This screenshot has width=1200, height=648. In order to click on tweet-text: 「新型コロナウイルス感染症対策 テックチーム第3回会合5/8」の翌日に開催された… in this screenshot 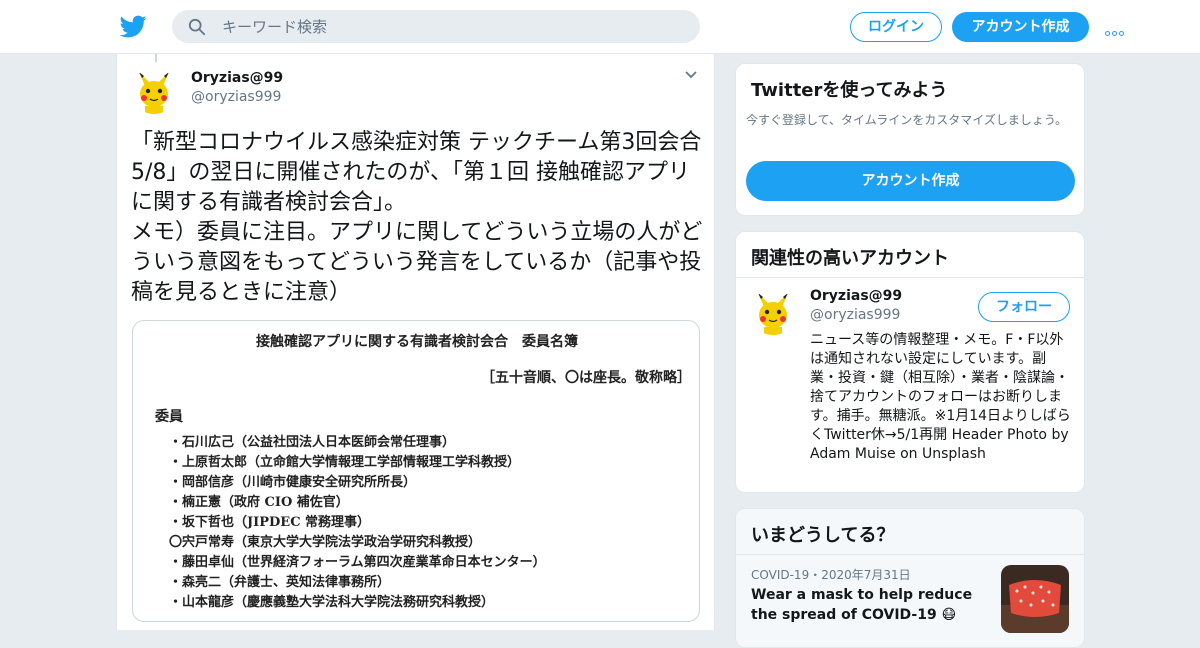, I will do `click(417, 217)`.